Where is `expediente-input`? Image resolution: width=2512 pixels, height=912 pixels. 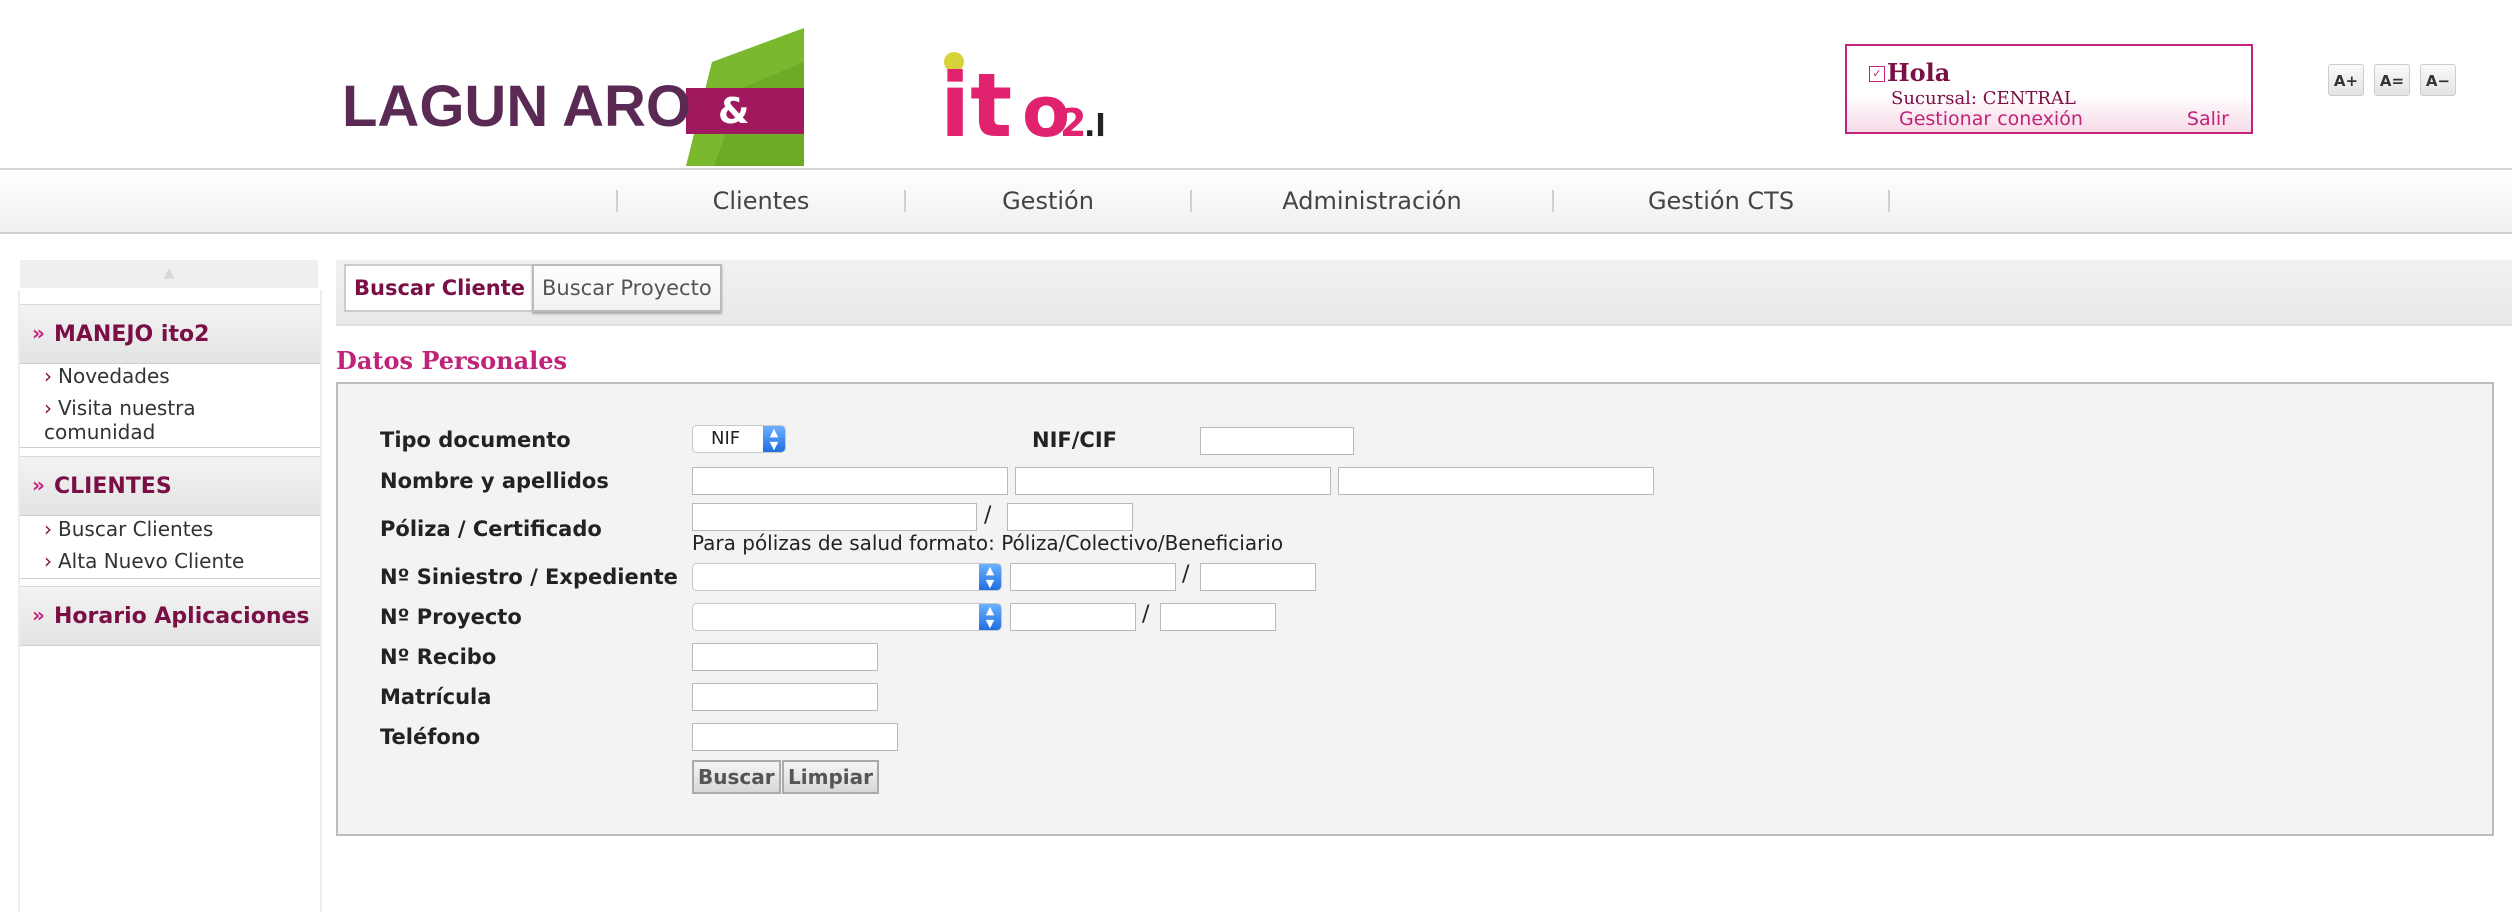
expediente-input is located at coordinates (1258, 577).